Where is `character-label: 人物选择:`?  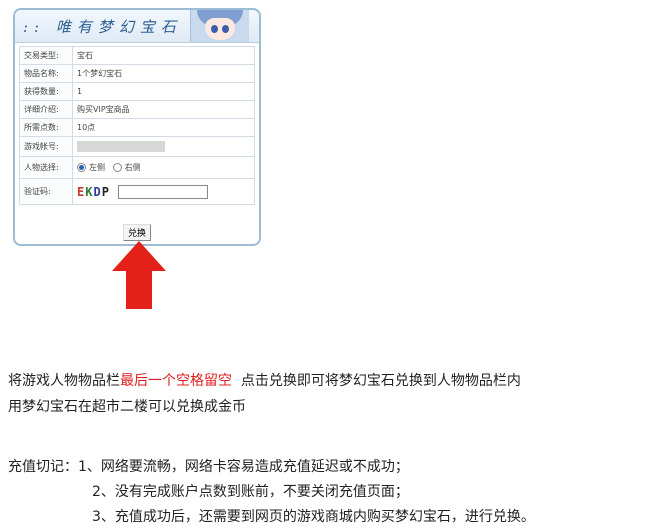
character-label: 人物选择: is located at coordinates (46, 167).